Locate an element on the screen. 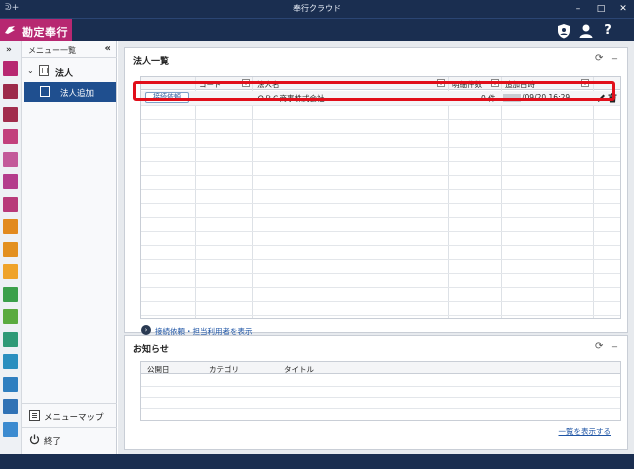 The width and height of the screenshot is (634, 469). show-all-notices-link: 一覧を表示する is located at coordinates (585, 431).